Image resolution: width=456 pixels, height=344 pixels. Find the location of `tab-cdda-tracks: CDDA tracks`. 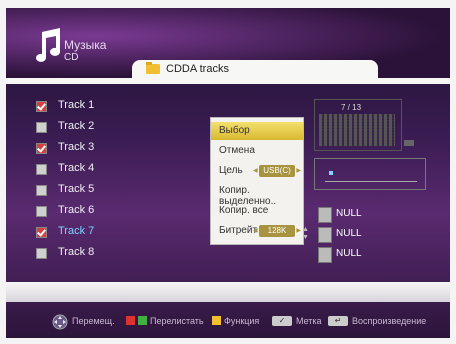

tab-cdda-tracks: CDDA tracks is located at coordinates (255, 69).